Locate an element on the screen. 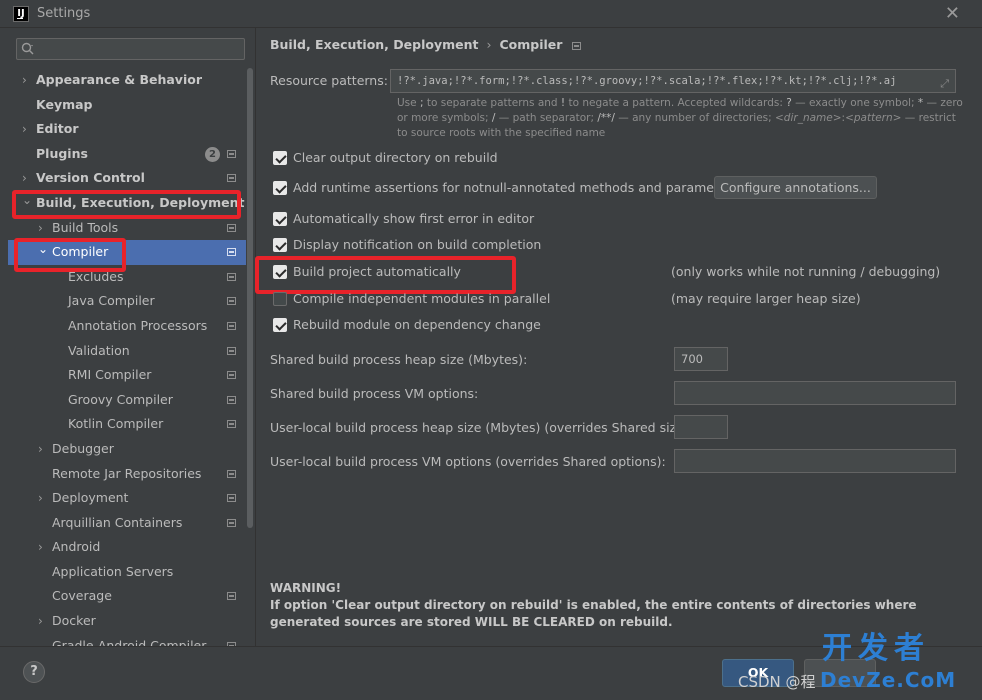 Image resolution: width=982 pixels, height=700 pixels. sidebar-item: Groovy Compiler is located at coordinates (127, 400).